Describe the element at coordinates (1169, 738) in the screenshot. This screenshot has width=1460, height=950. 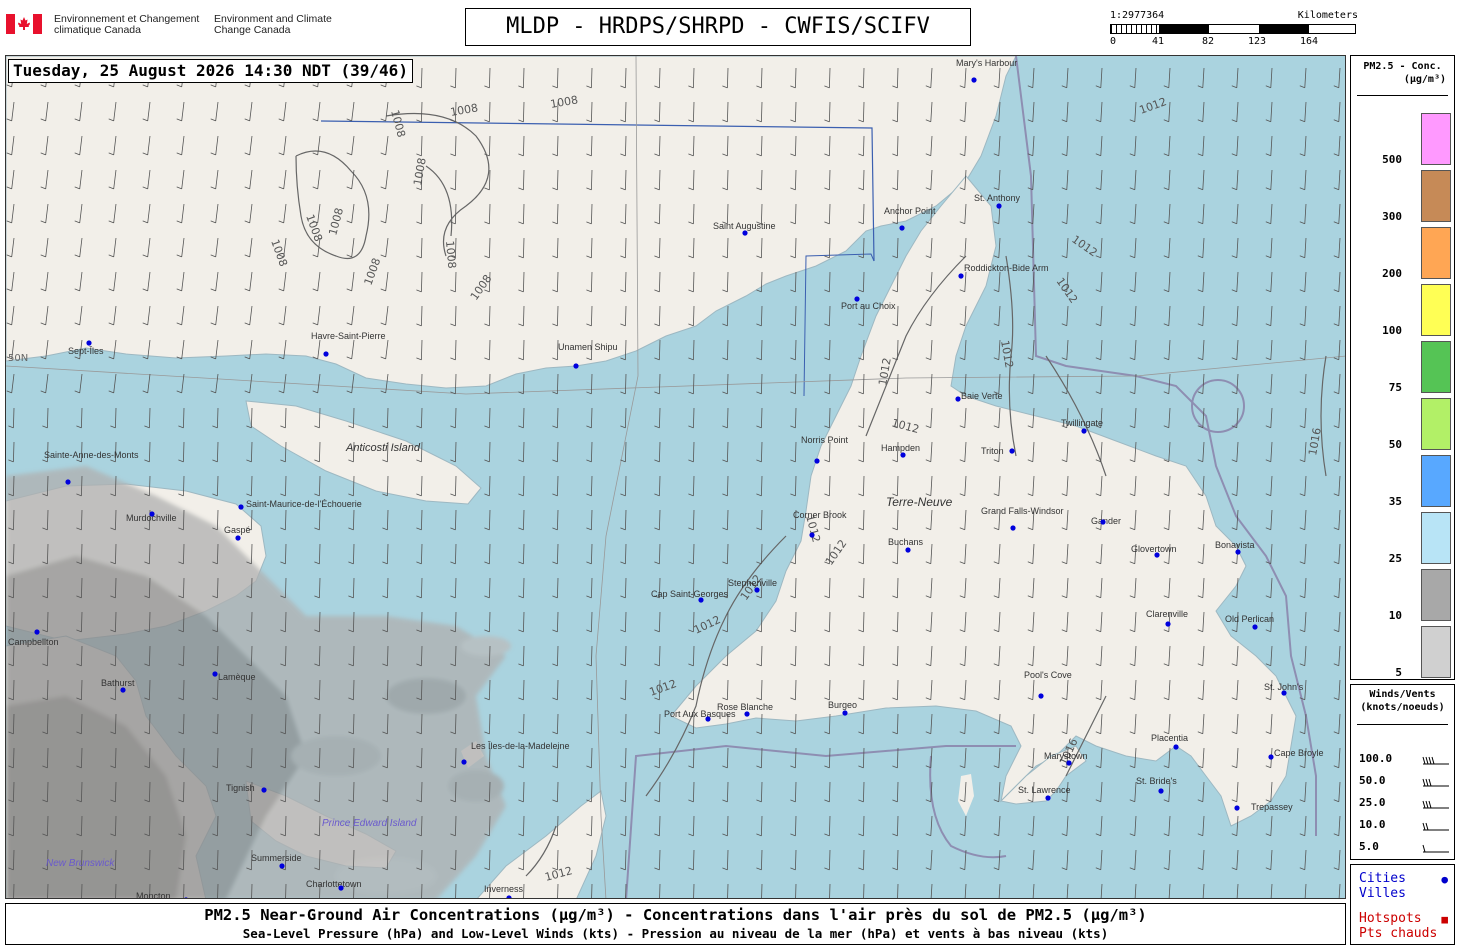
I see `city-label: Placentia` at that location.